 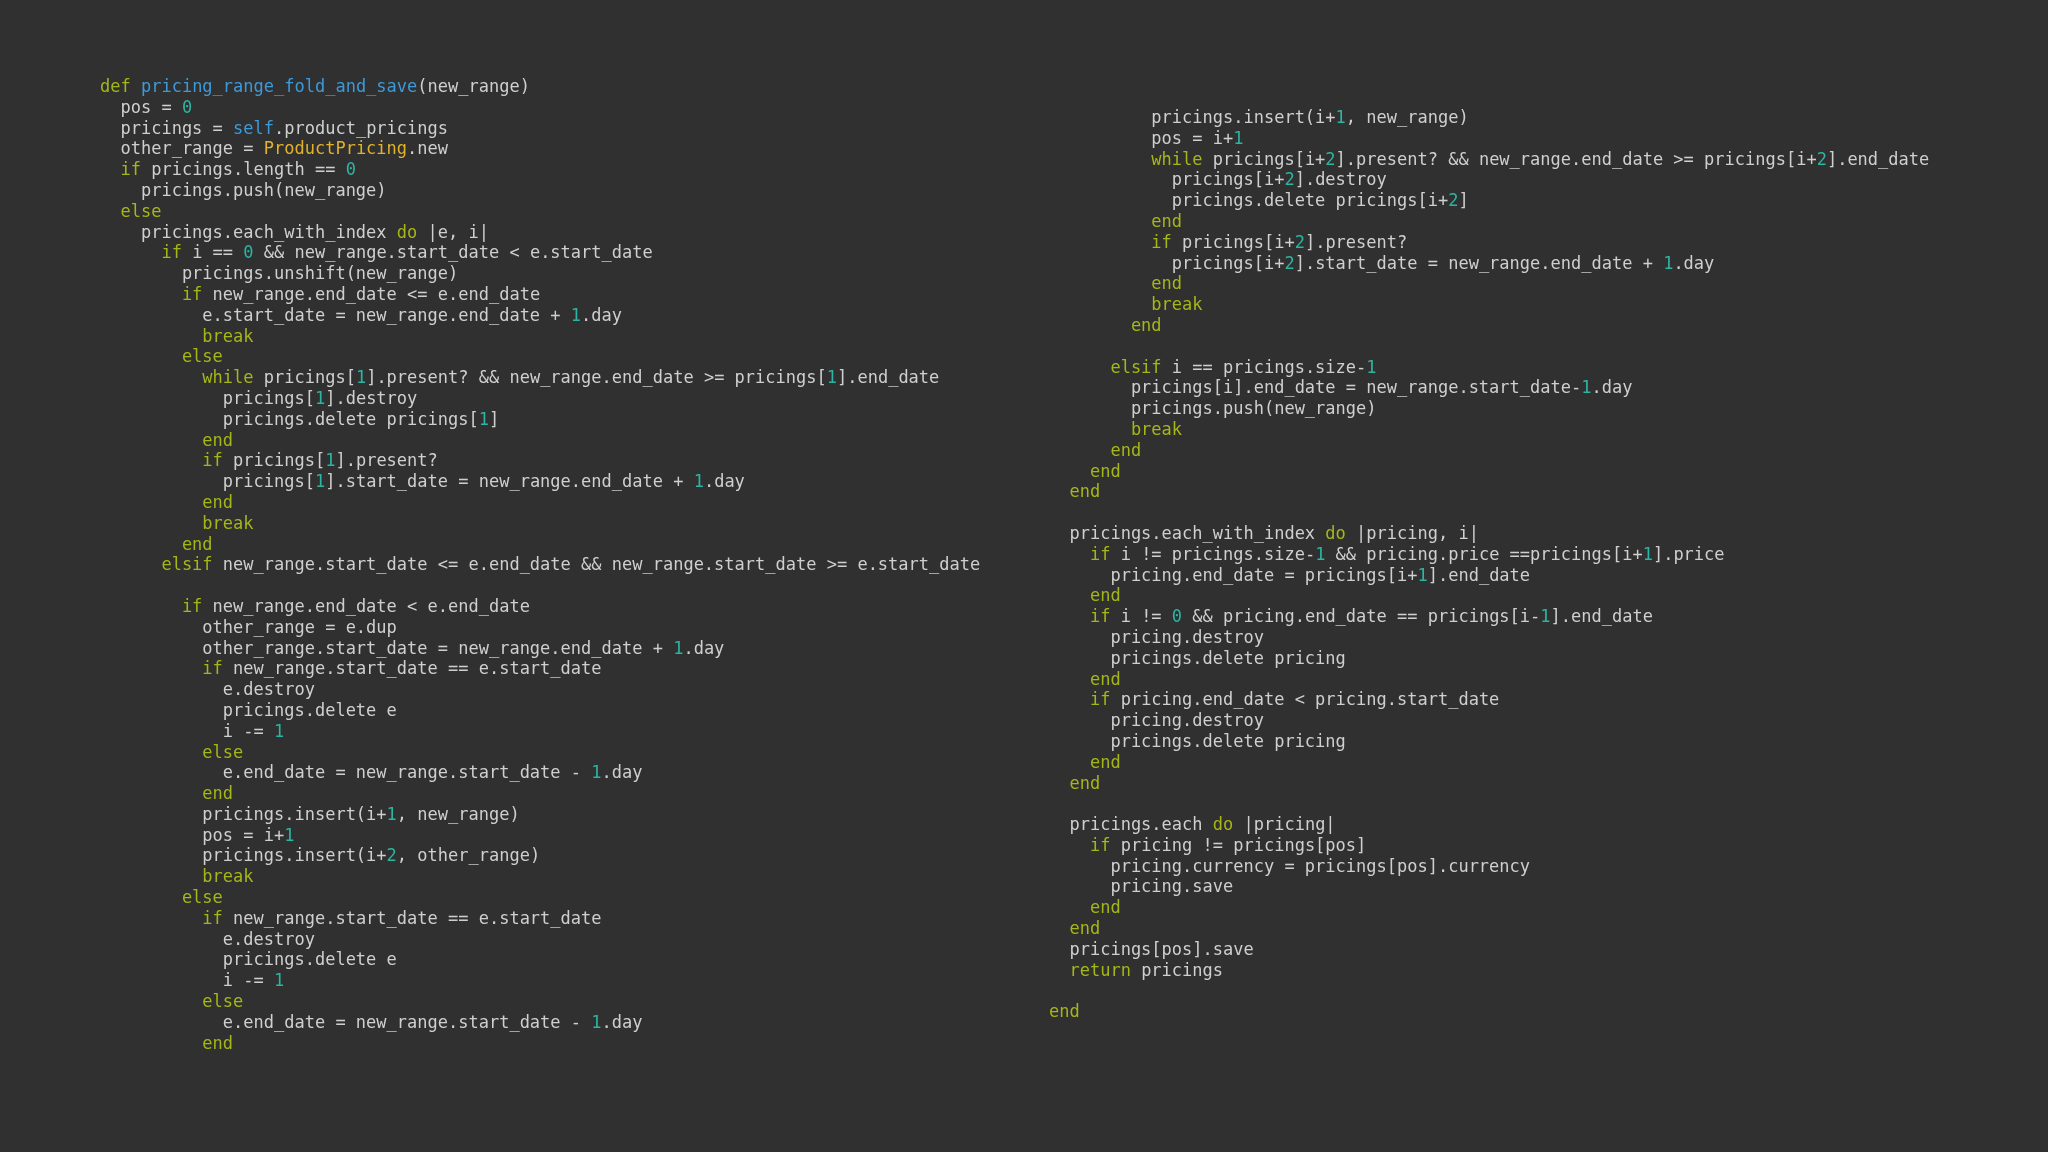 What do you see at coordinates (1202, 824) in the screenshot?
I see `code-line: pricings.each do |pricing|` at bounding box center [1202, 824].